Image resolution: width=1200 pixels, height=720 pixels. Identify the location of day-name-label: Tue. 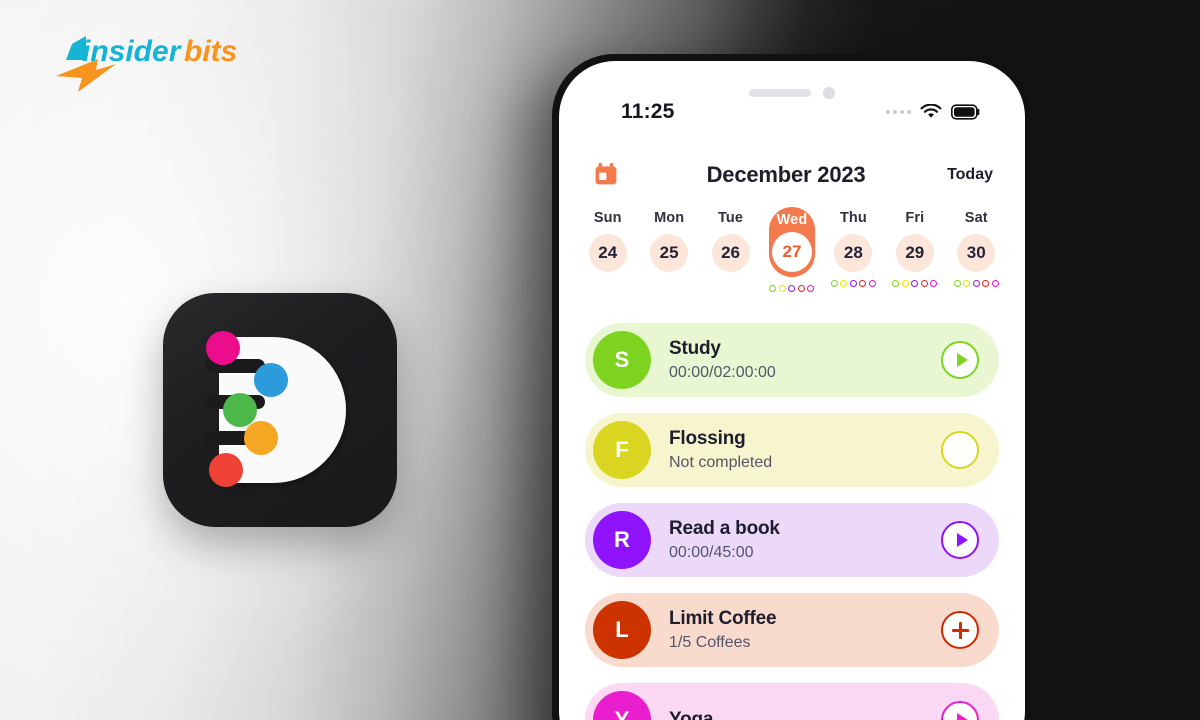
(731, 218).